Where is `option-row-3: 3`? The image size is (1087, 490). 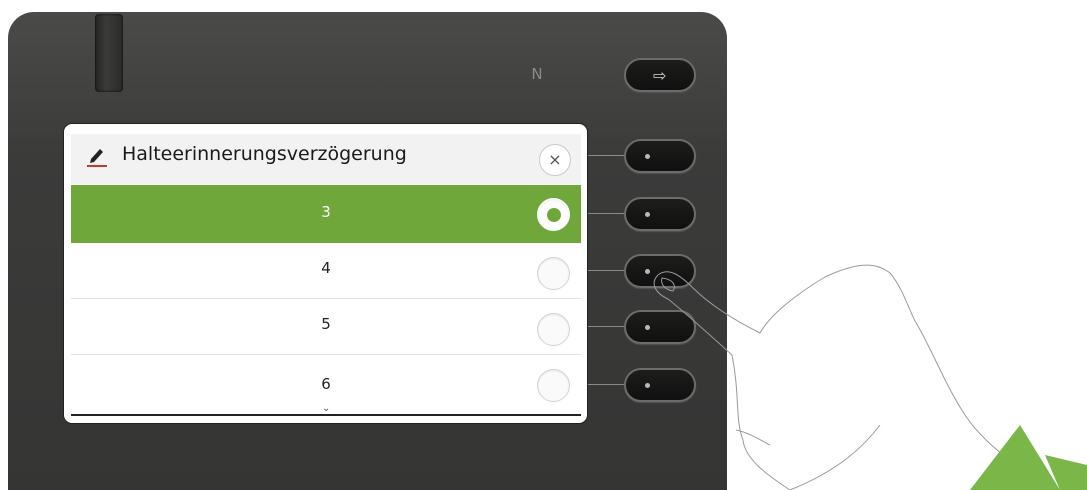
option-row-3: 3 is located at coordinates (326, 214).